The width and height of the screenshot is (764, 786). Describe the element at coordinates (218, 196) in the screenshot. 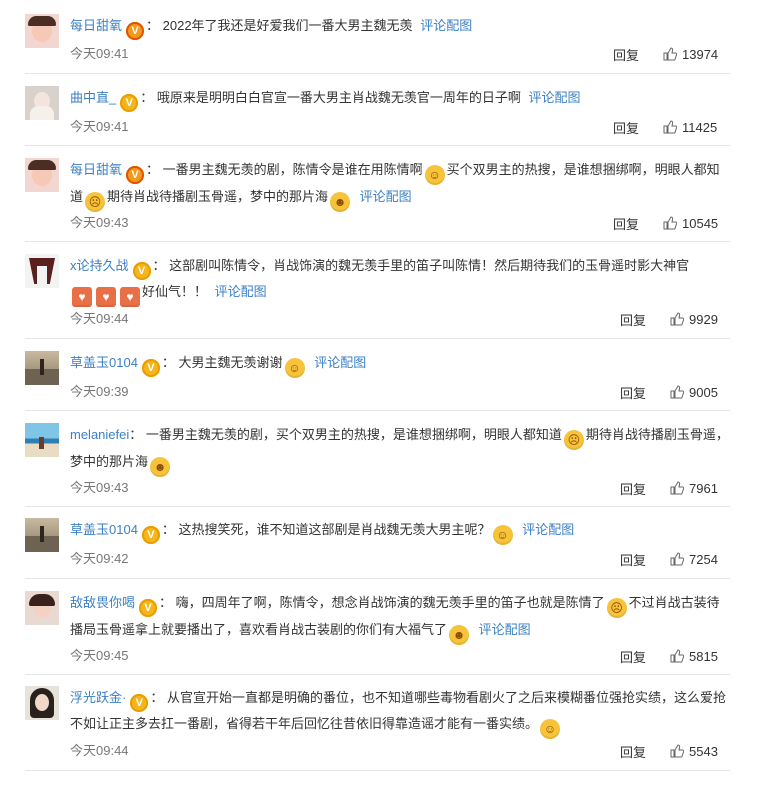

I see `comment-text: 期待肖战待播剧玉骨遥，梦中的那片海` at that location.